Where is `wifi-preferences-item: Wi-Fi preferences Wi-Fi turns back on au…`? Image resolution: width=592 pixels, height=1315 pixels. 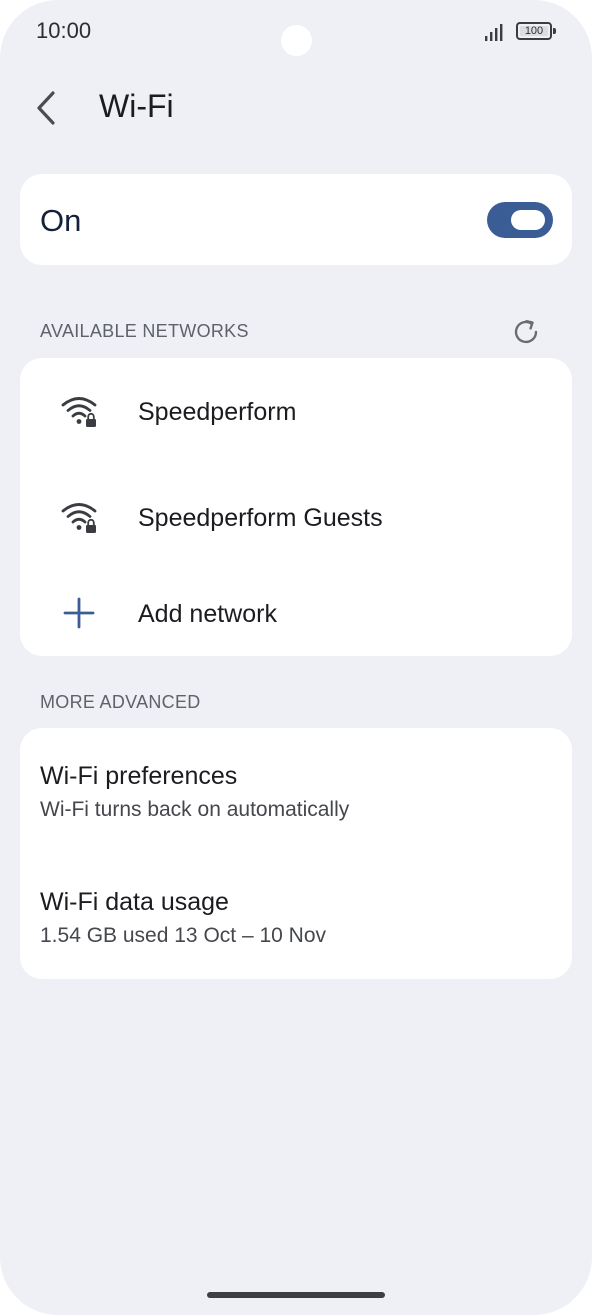
wifi-preferences-item: Wi-Fi preferences Wi-Fi turns back on au… is located at coordinates (296, 797).